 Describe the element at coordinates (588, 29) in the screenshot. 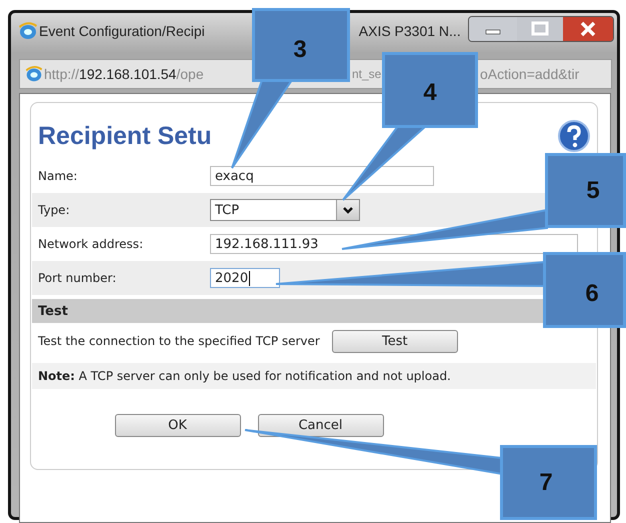

I see `close-button` at that location.